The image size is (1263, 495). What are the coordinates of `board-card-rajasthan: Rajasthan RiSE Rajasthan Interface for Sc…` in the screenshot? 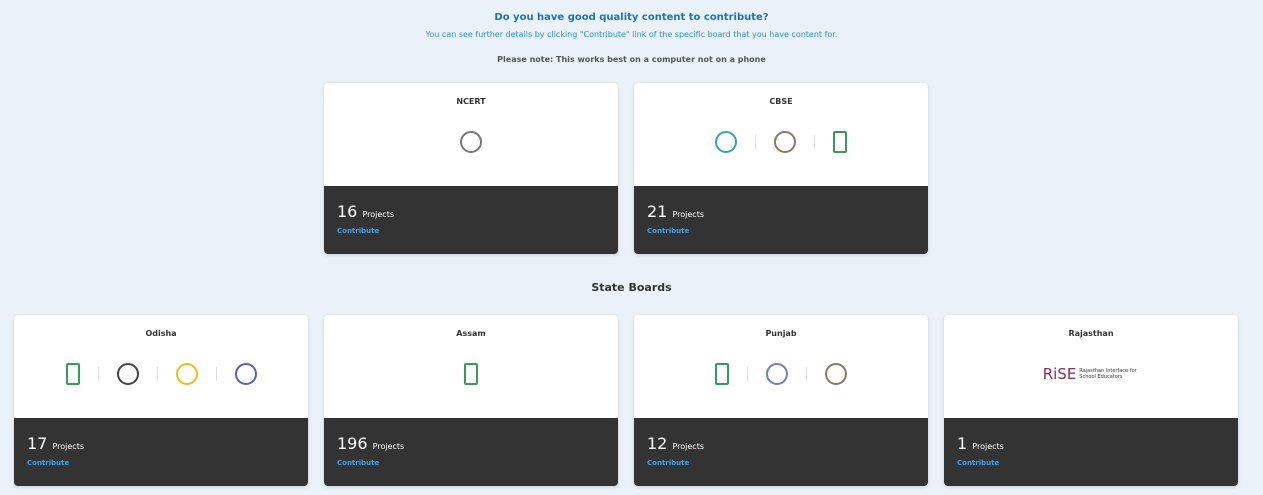 It's located at (1091, 400).